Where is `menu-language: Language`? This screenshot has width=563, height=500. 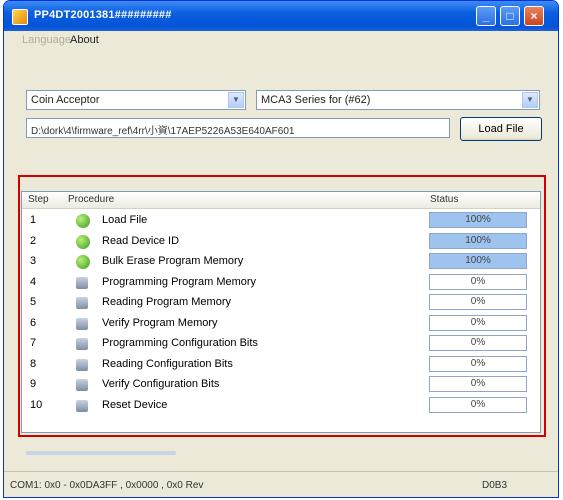
menu-language: Language is located at coordinates (46, 40).